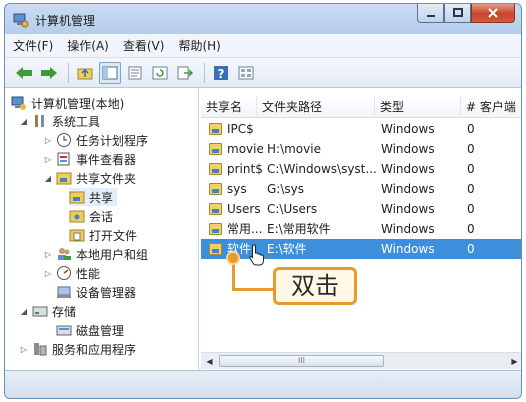 This screenshot has width=526, height=402. Describe the element at coordinates (256, 255) in the screenshot. I see `hand-cursor-icon` at that location.